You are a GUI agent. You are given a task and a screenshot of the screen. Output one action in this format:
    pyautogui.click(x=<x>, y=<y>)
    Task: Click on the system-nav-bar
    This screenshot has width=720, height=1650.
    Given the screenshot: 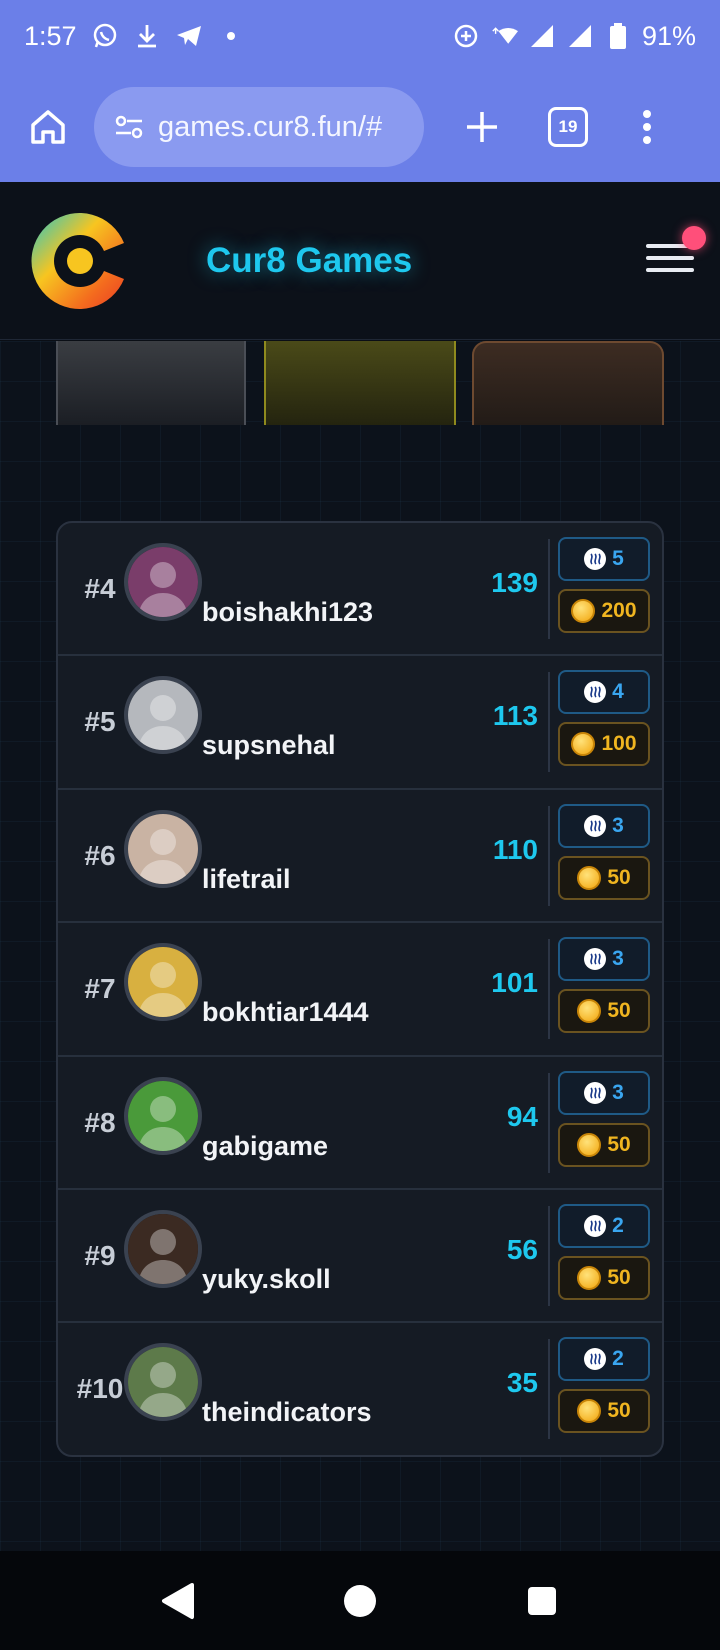 What is the action you would take?
    pyautogui.click(x=360, y=1600)
    